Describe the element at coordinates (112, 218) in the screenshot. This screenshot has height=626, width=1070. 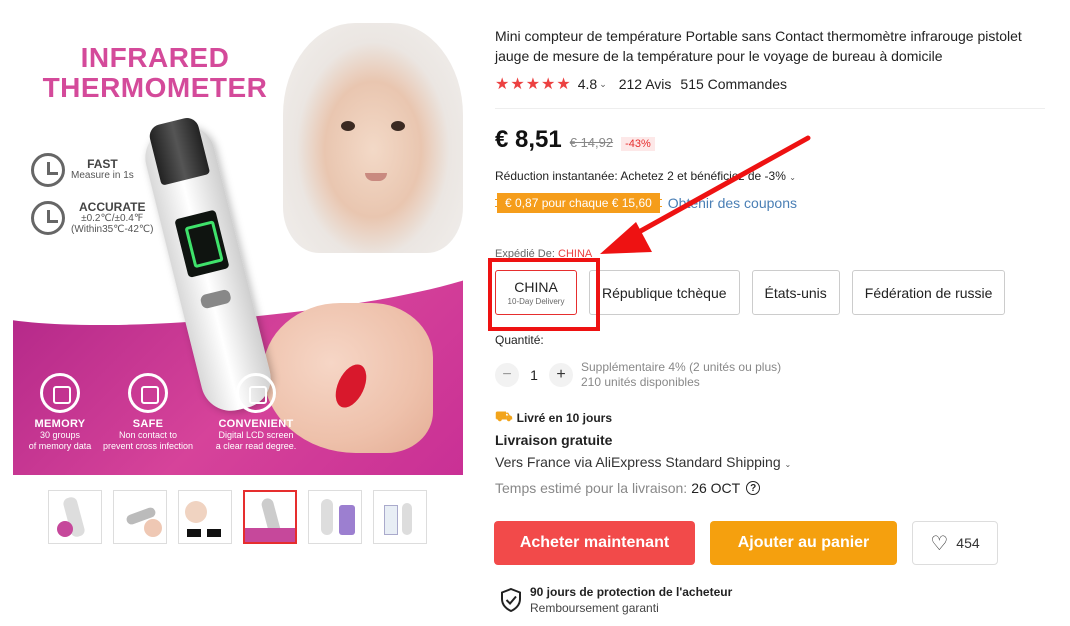
I see `feature-accurate-desc: ±0.2℃/±0.4℉` at that location.